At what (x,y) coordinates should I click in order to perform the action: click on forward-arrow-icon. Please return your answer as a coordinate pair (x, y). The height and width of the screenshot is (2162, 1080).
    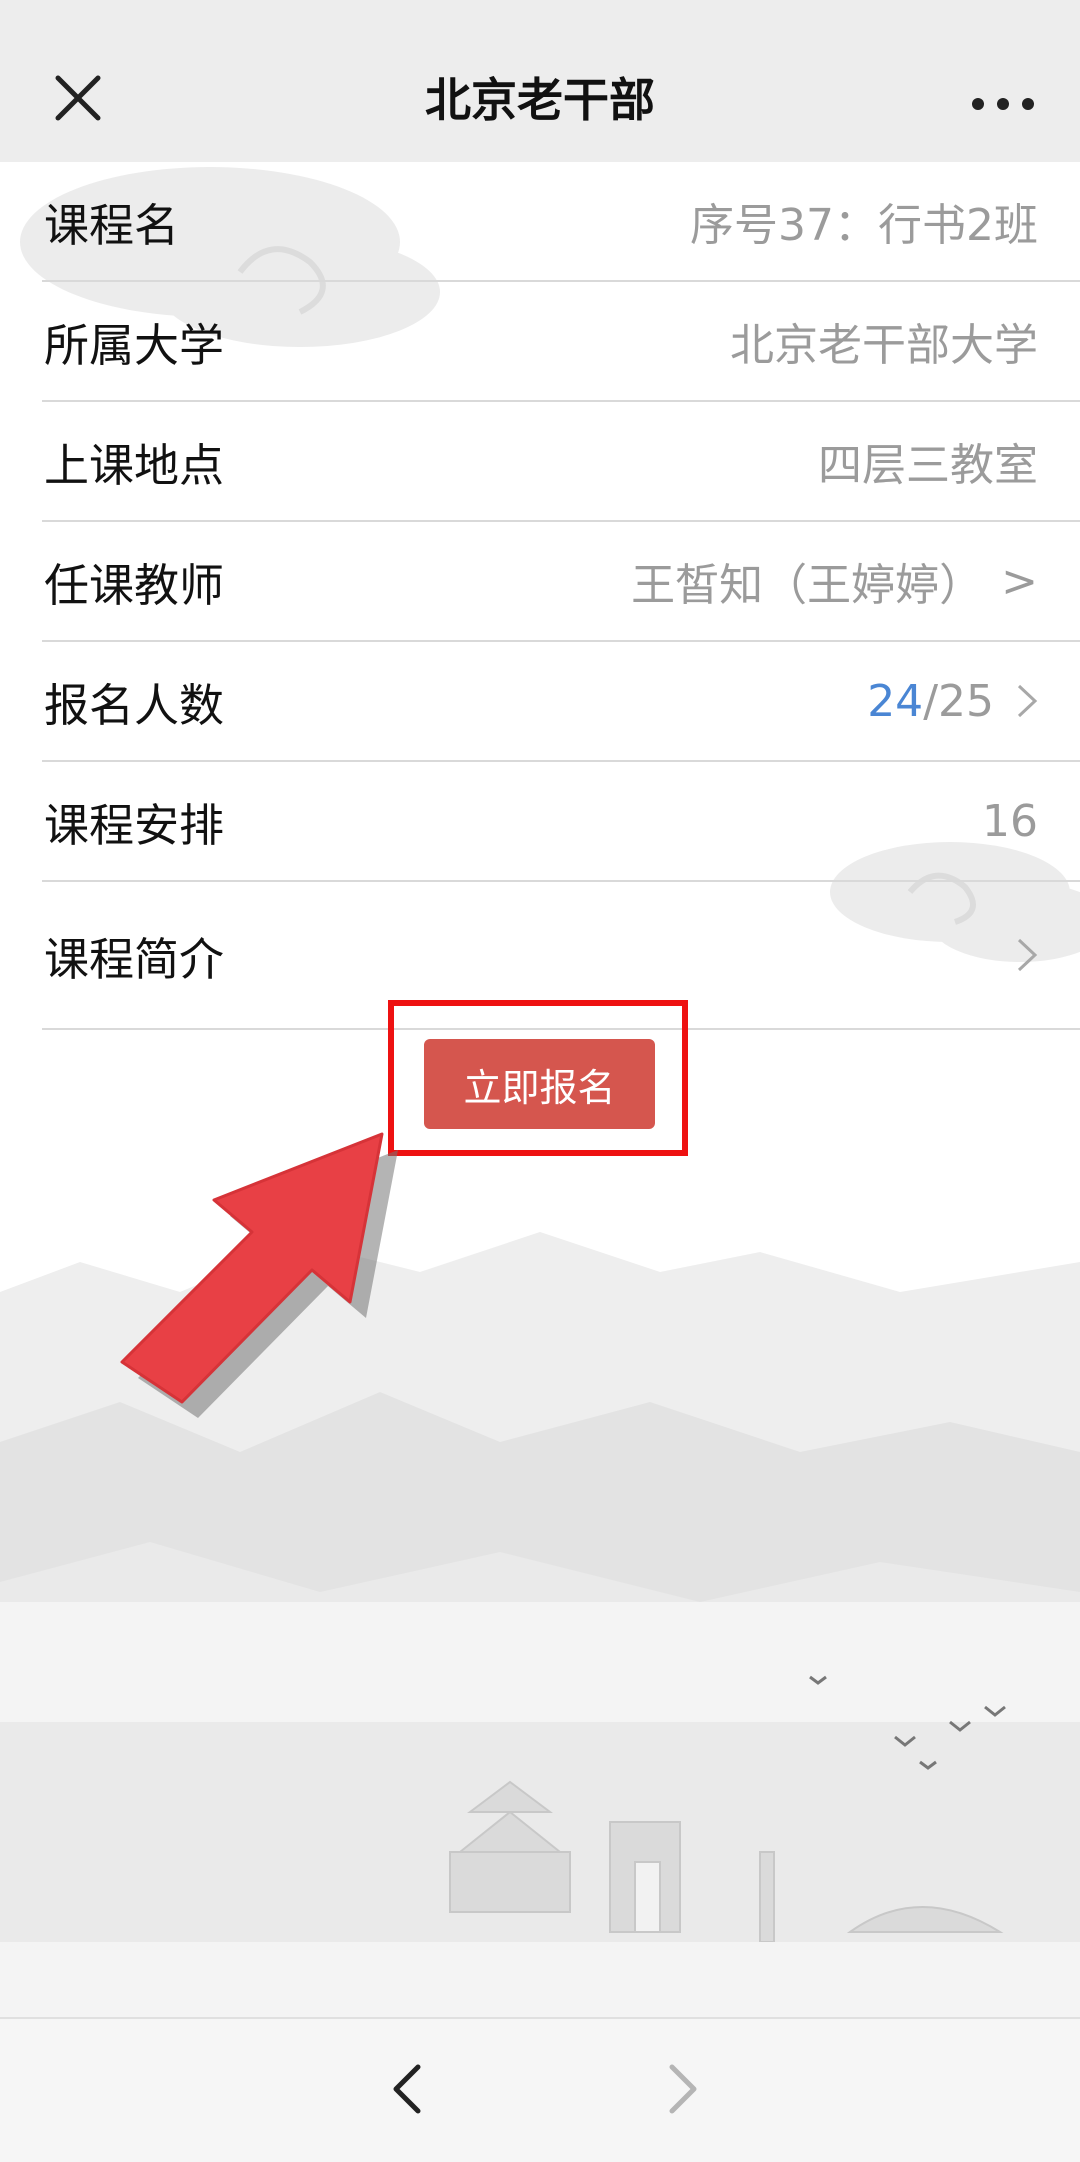
    Looking at the image, I should click on (680, 2089).